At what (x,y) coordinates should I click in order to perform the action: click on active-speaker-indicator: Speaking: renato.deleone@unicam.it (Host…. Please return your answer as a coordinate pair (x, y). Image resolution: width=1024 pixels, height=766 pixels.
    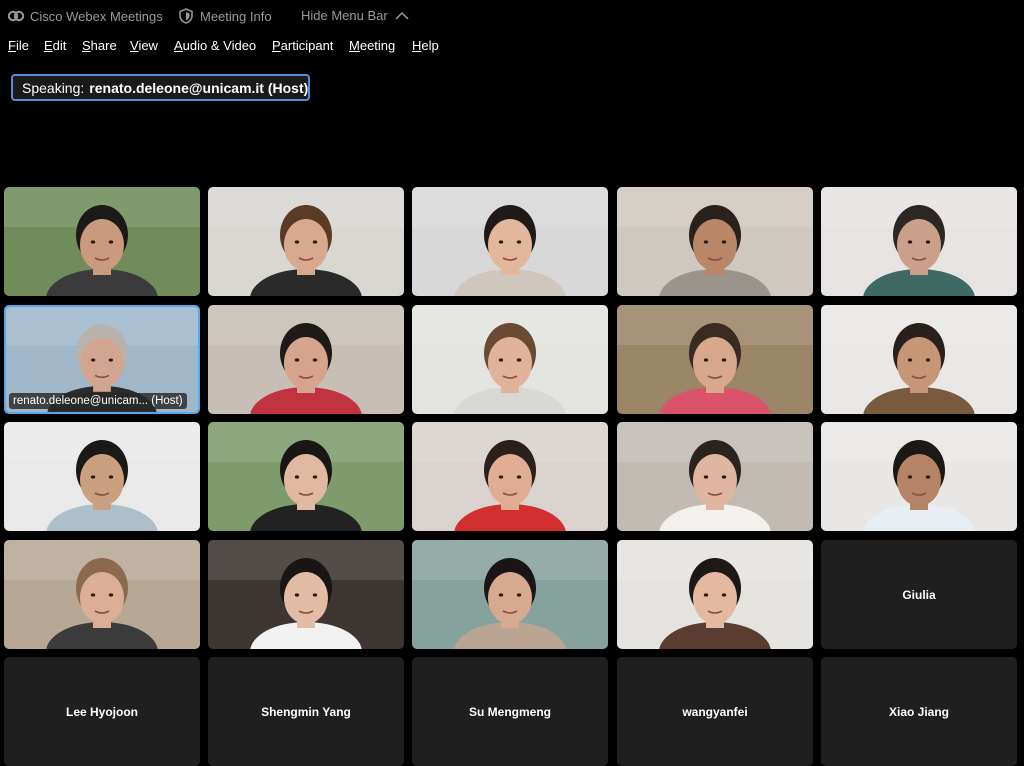
    Looking at the image, I should click on (160, 87).